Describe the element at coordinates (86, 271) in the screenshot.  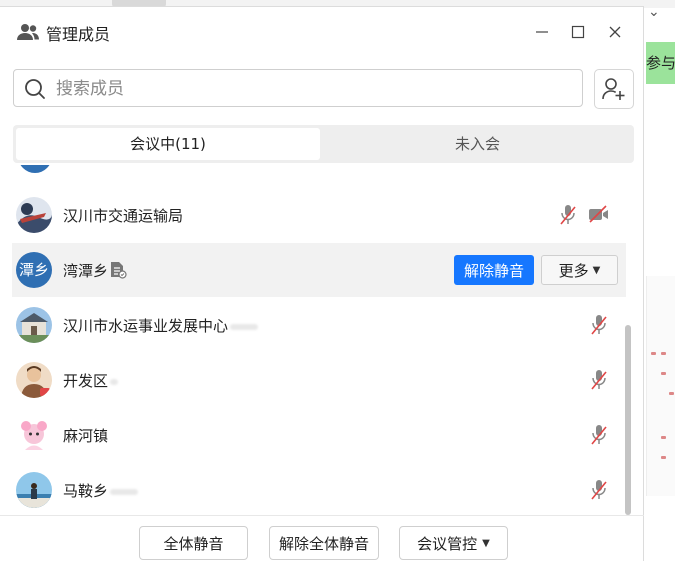
I see `member-name: 湾潭乡` at that location.